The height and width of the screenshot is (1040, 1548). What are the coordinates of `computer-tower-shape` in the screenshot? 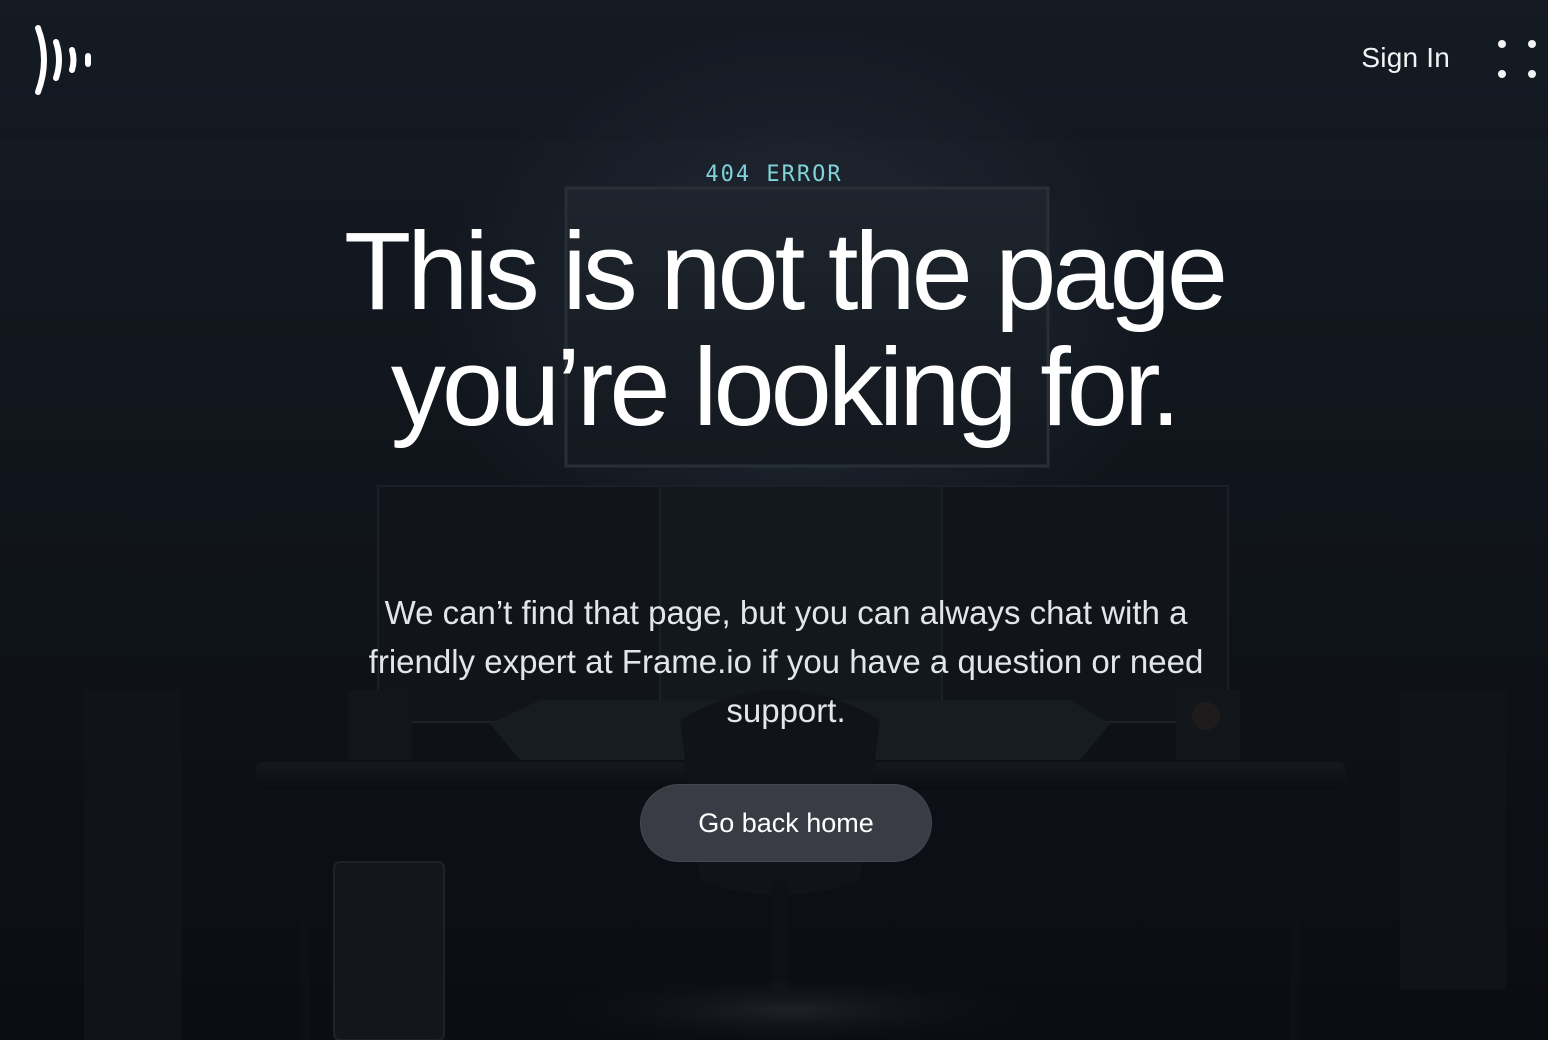 It's located at (389, 950).